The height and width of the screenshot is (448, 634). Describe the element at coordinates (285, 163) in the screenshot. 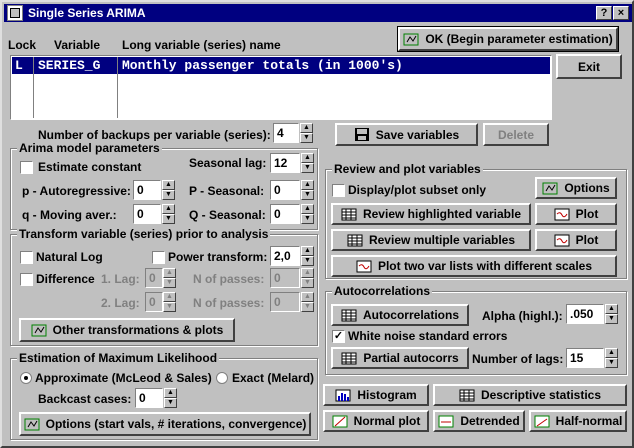

I see `seasonal-lag-input: 12` at that location.